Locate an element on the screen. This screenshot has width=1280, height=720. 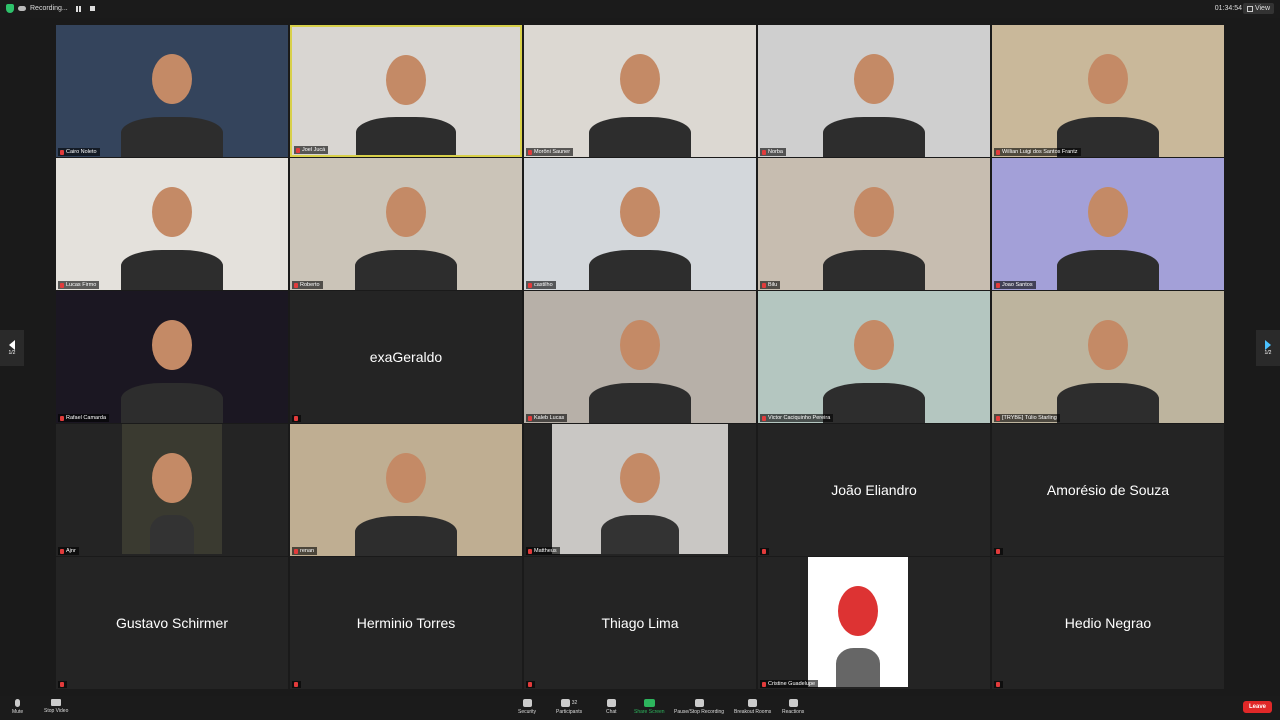
pause-stop-icon is located at coordinates (699, 703).